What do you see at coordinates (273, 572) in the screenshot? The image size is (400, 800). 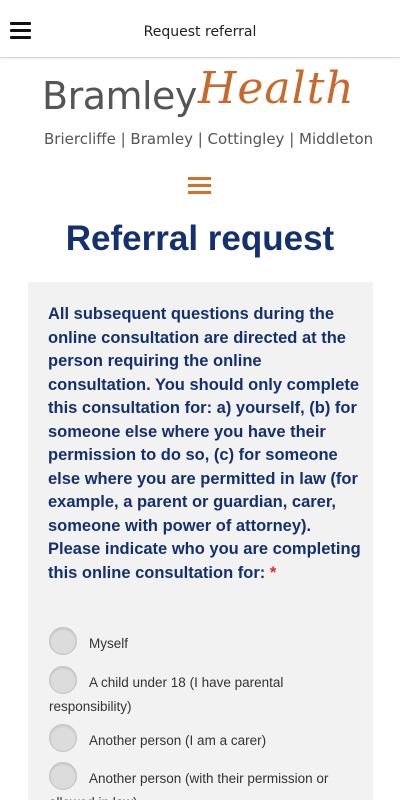 I see `required-marker: *` at bounding box center [273, 572].